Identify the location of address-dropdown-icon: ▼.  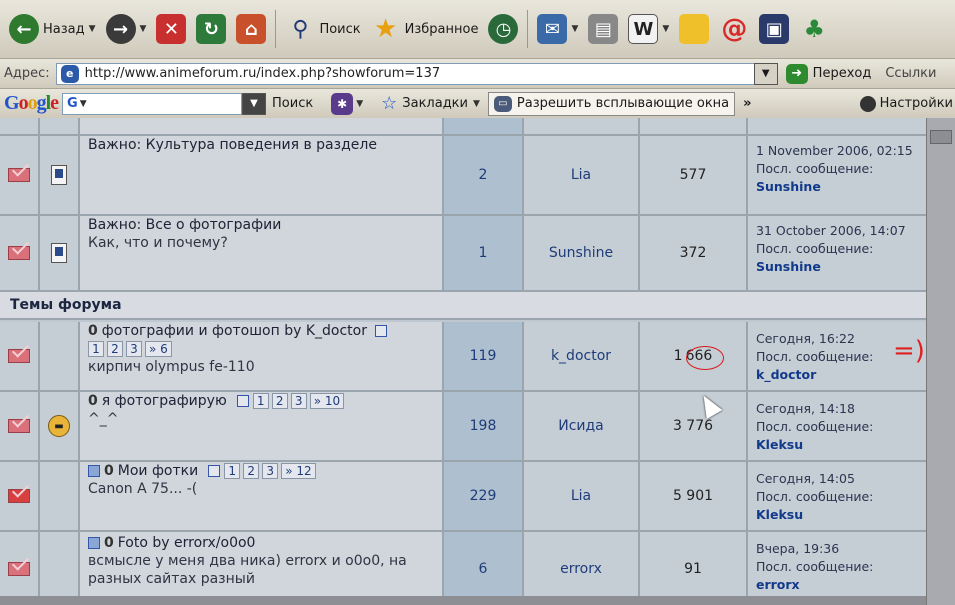
(765, 73).